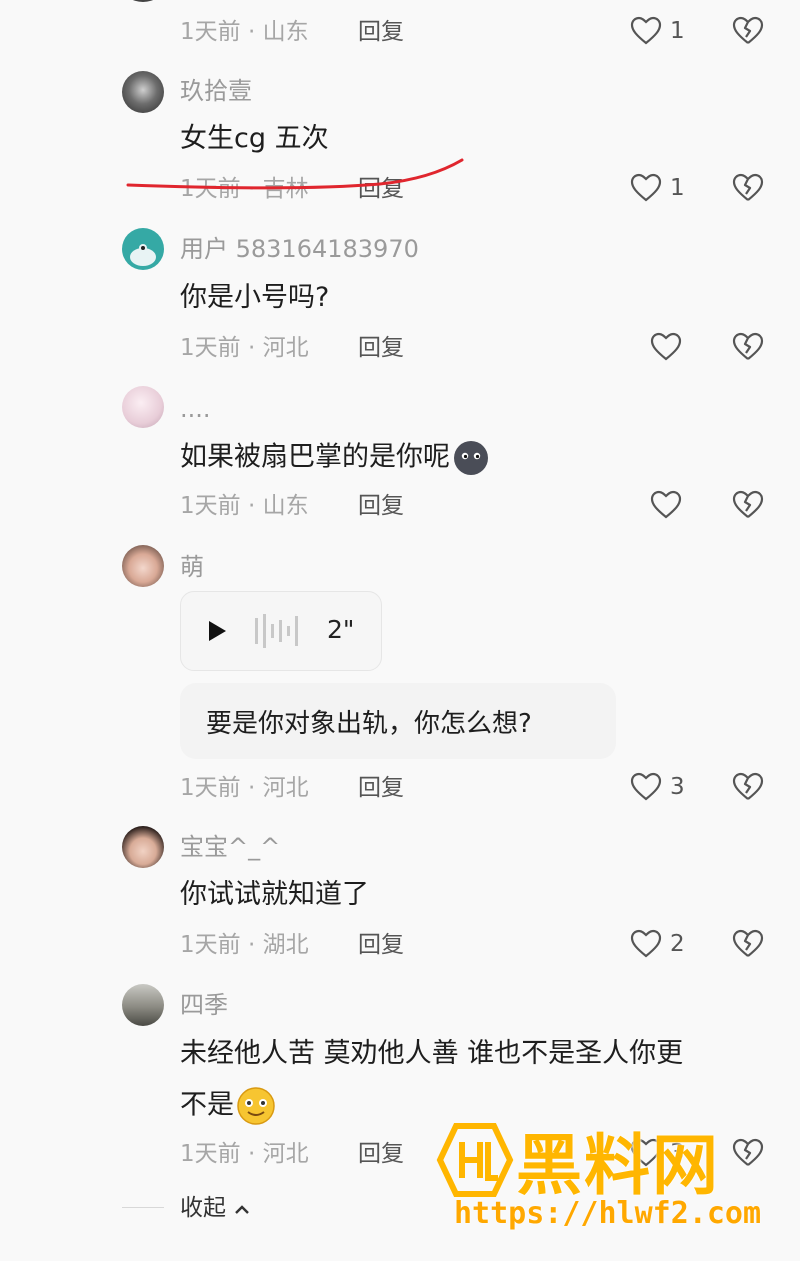  I want to click on voice-message: 2", so click(281, 631).